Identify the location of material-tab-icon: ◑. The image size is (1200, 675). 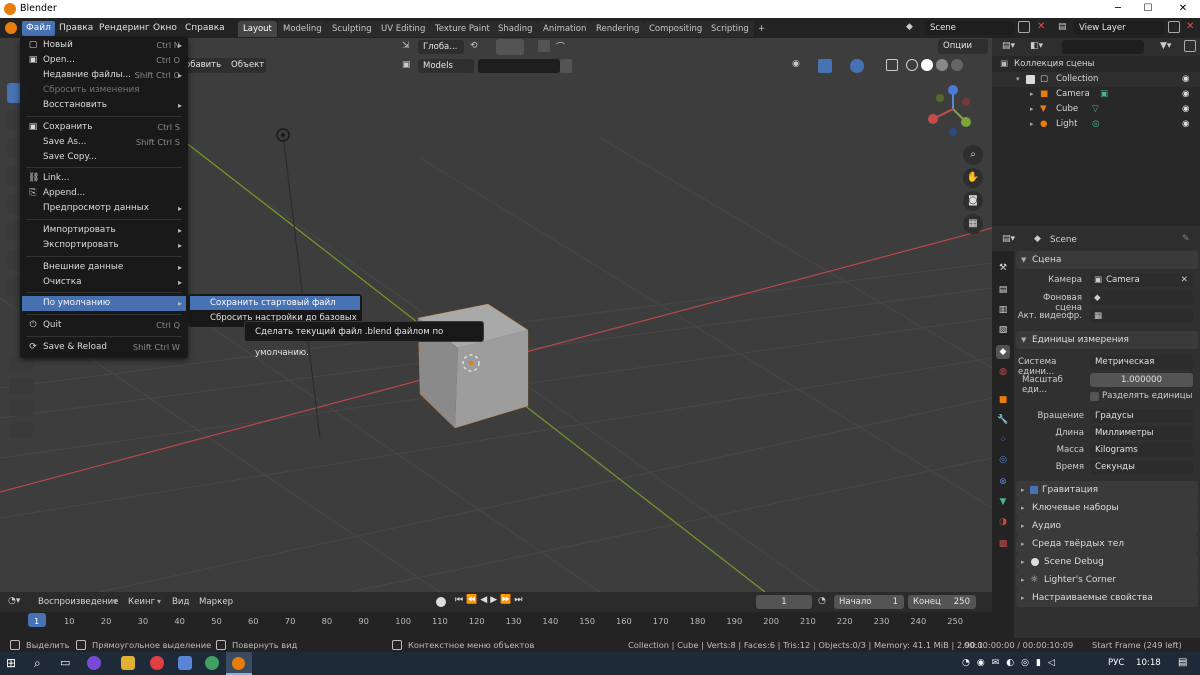
(1003, 522).